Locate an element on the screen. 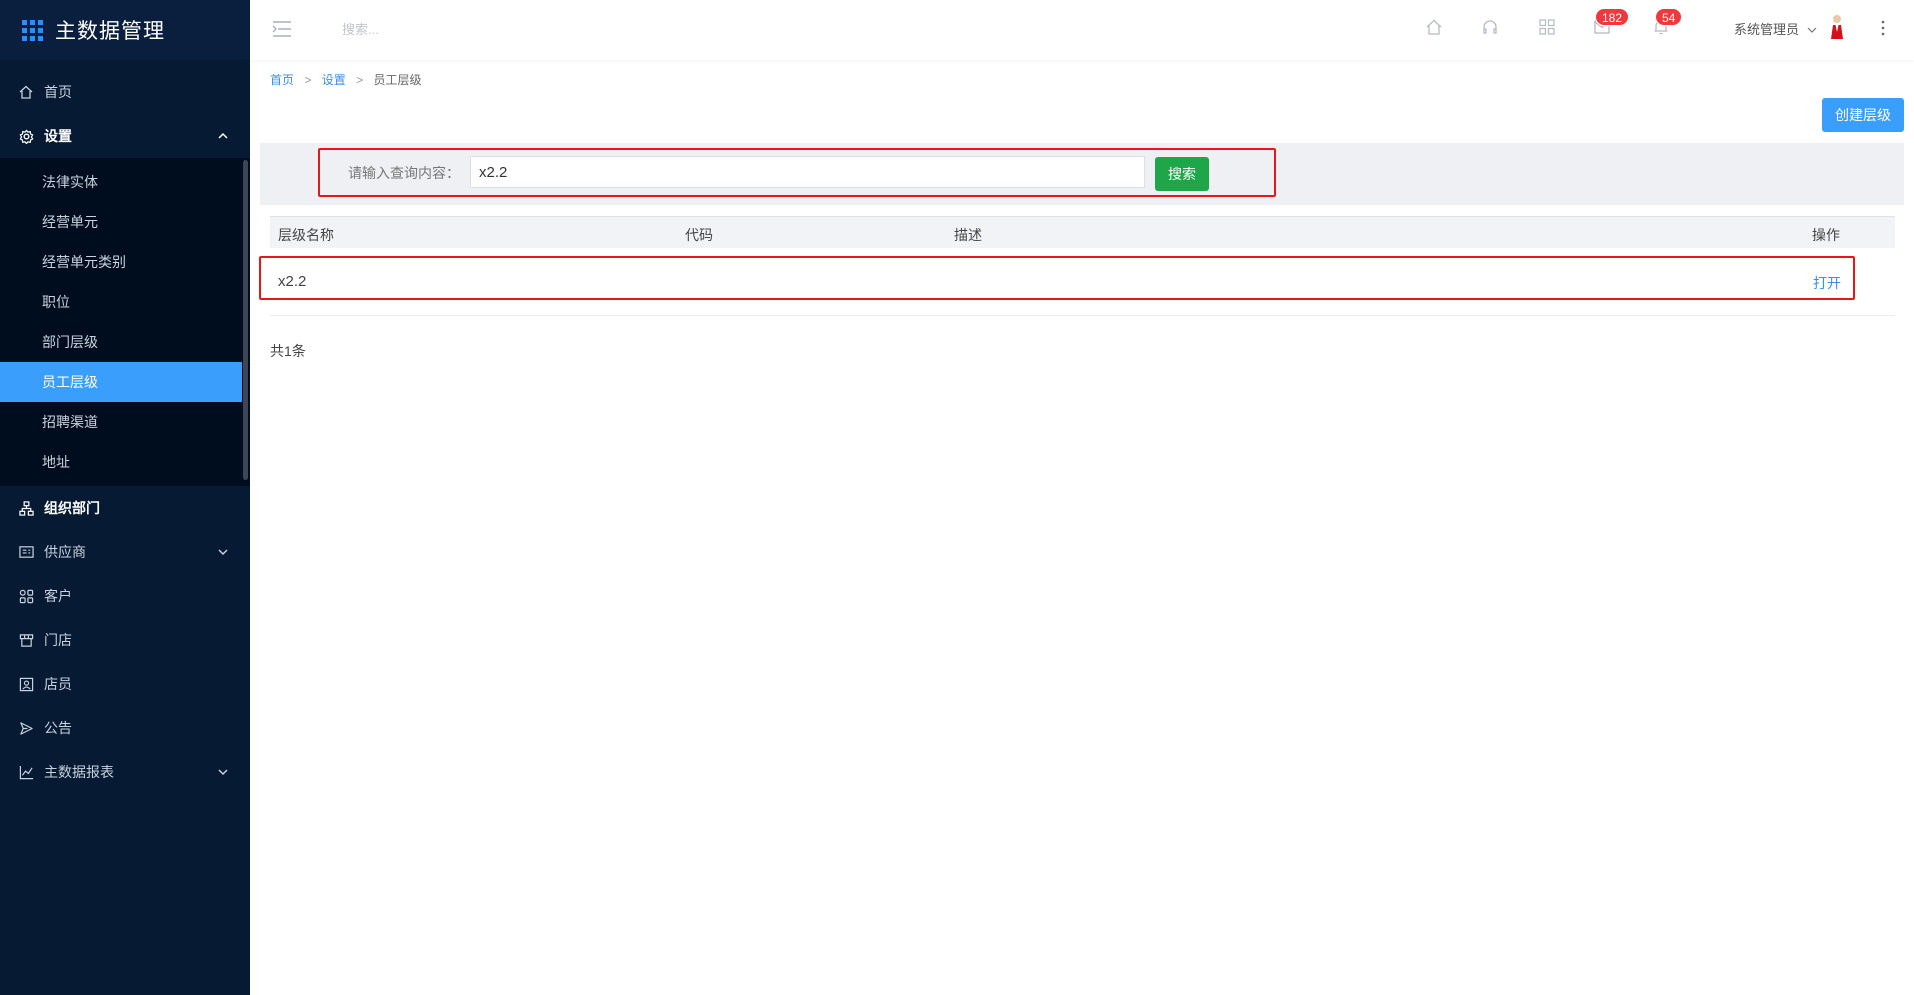 This screenshot has width=1914, height=995. apps-grid-icon is located at coordinates (1547, 27).